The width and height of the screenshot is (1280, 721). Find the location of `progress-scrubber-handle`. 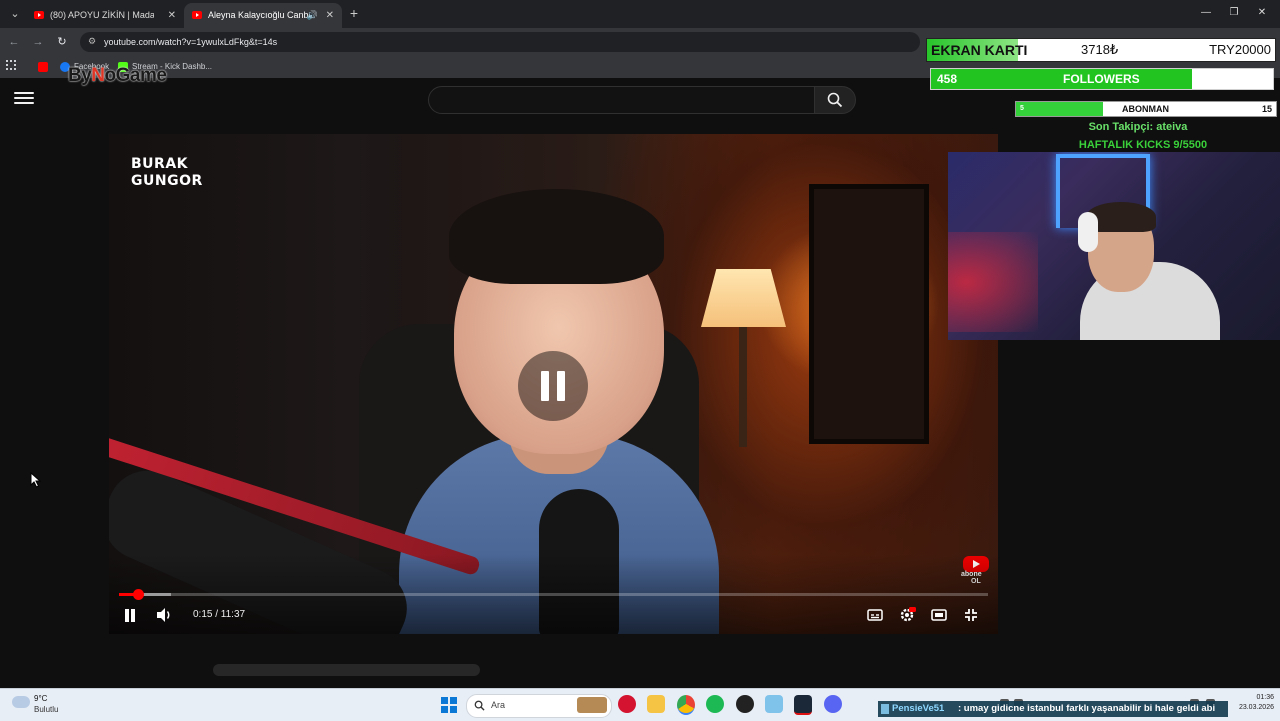

progress-scrubber-handle is located at coordinates (138, 594).